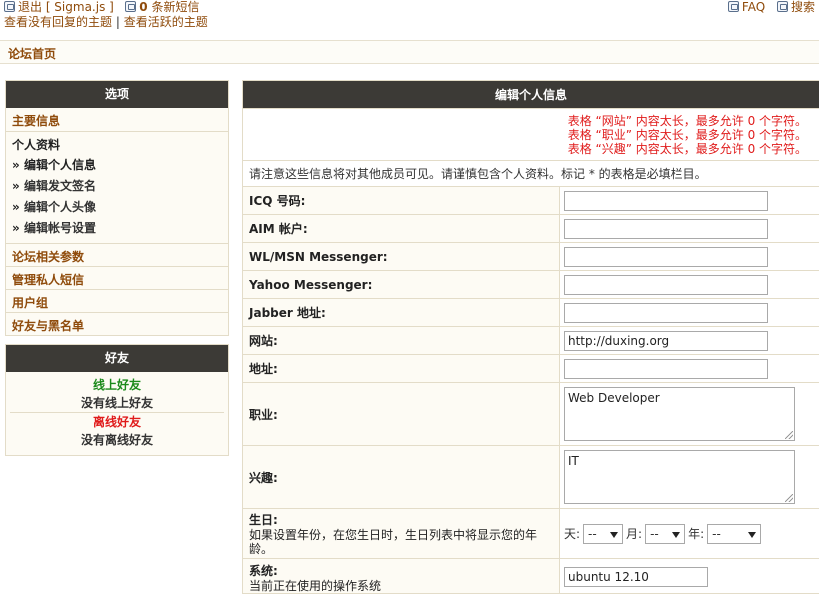 The height and width of the screenshot is (594, 819). What do you see at coordinates (130, 6) in the screenshot?
I see `message-icon` at bounding box center [130, 6].